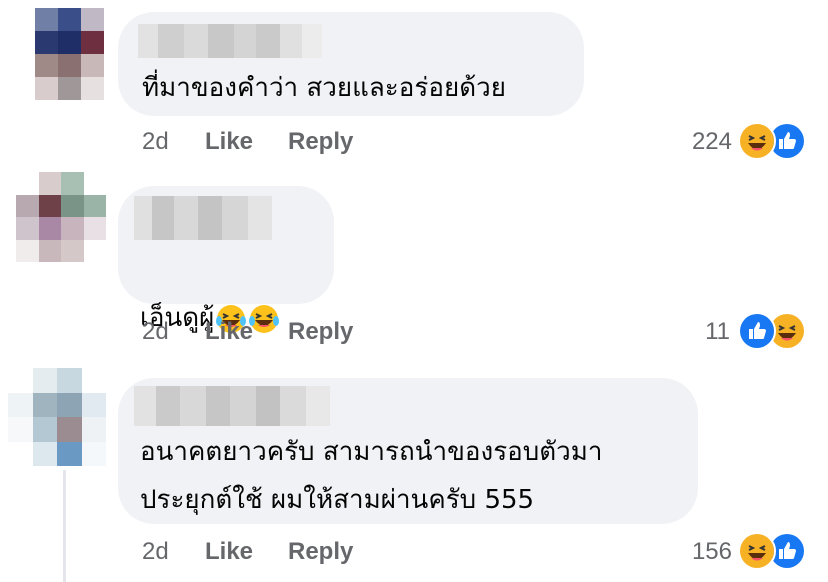  What do you see at coordinates (324, 88) in the screenshot?
I see `comment-text: ที่มาของคำว่า สวยและอร่อยด้วย` at bounding box center [324, 88].